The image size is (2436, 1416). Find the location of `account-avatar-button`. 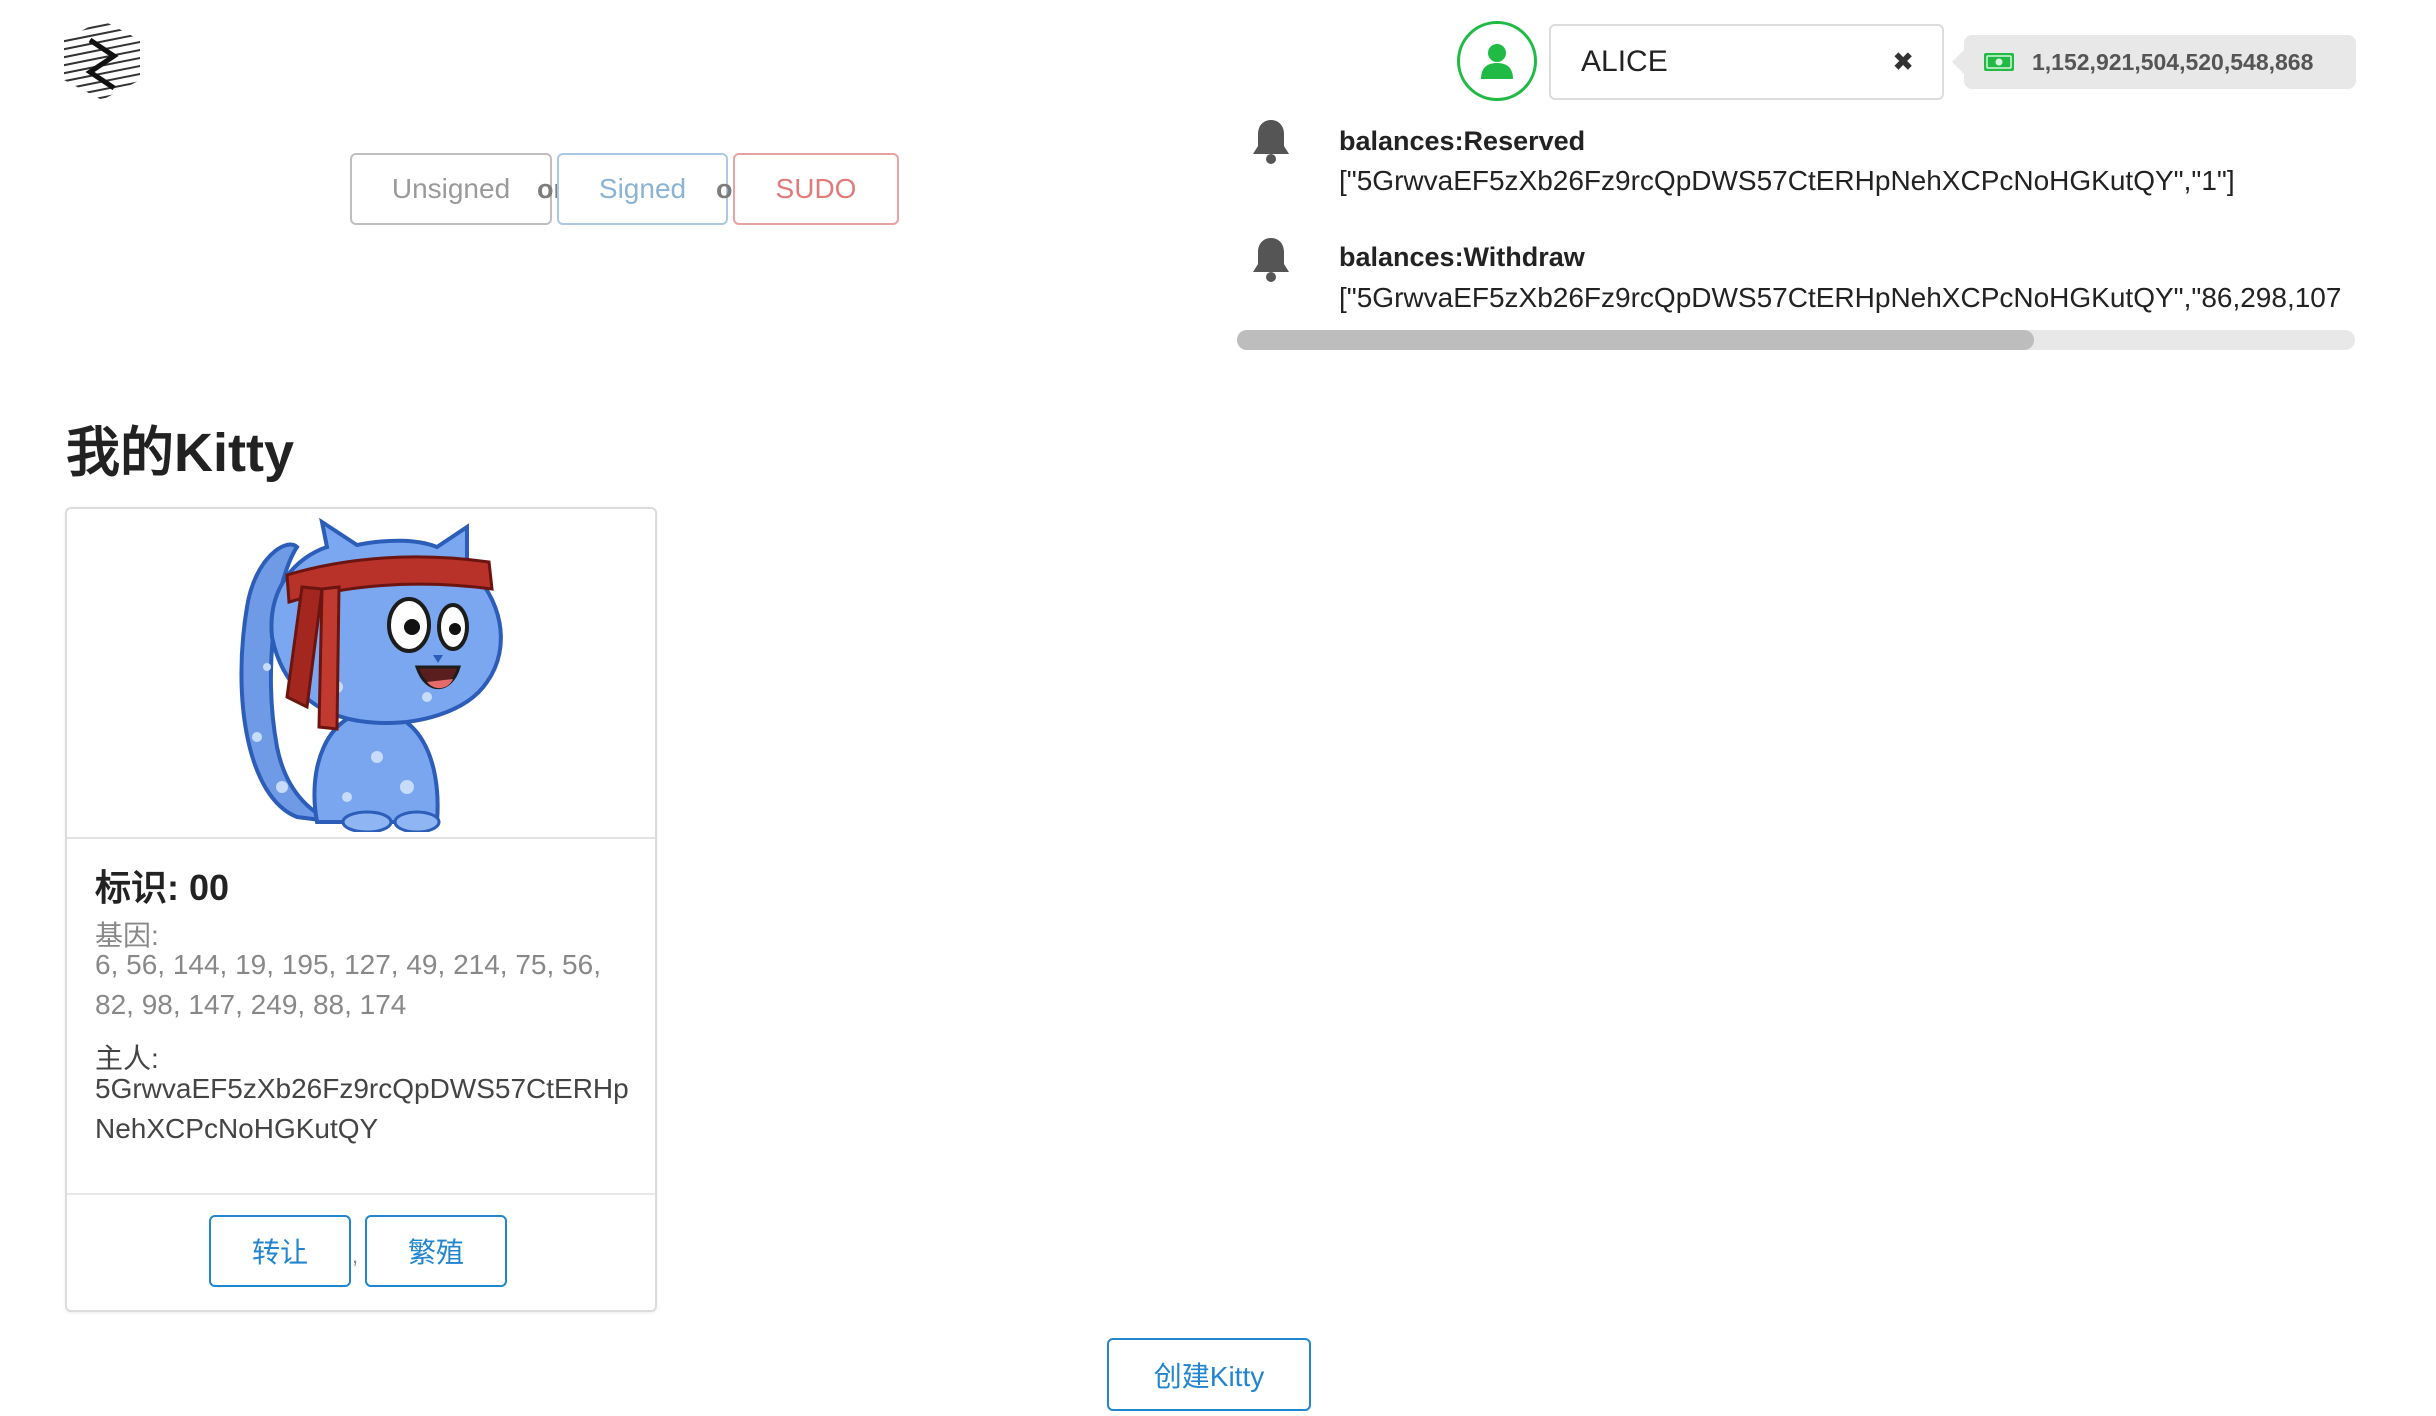

account-avatar-button is located at coordinates (1497, 61).